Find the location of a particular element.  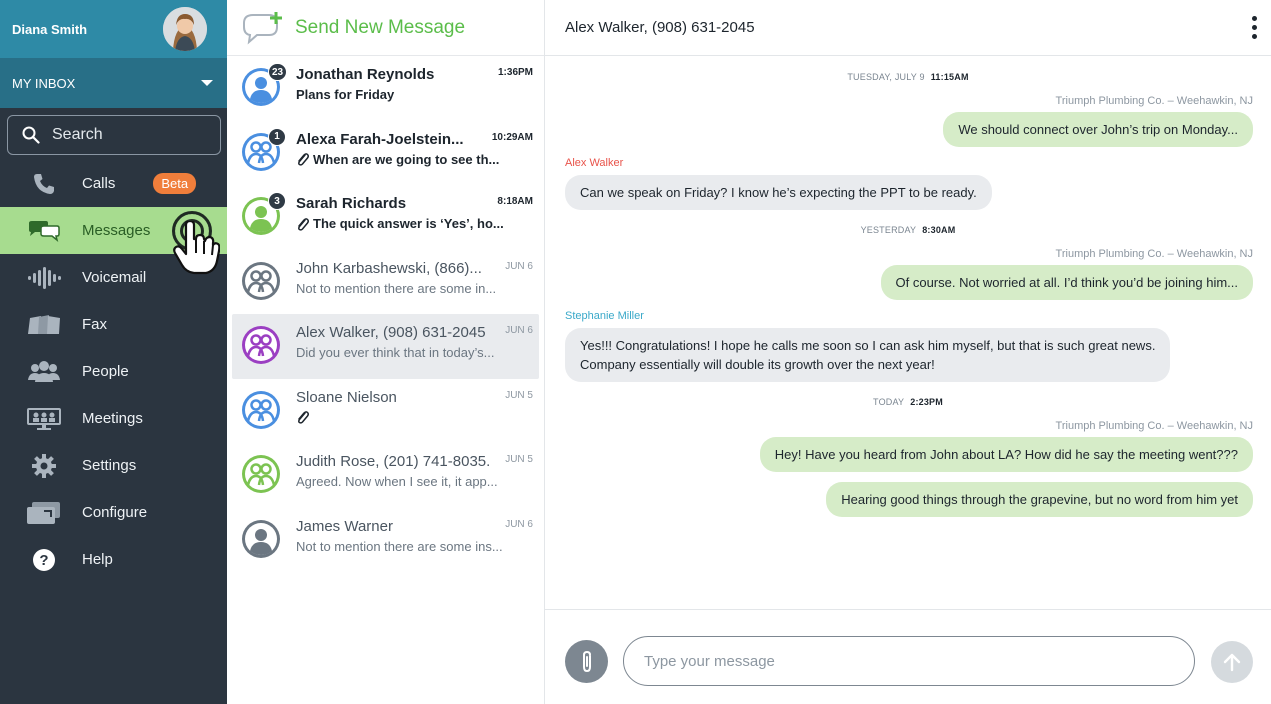

send-new-message-button: Send New Message is located at coordinates (385, 28).